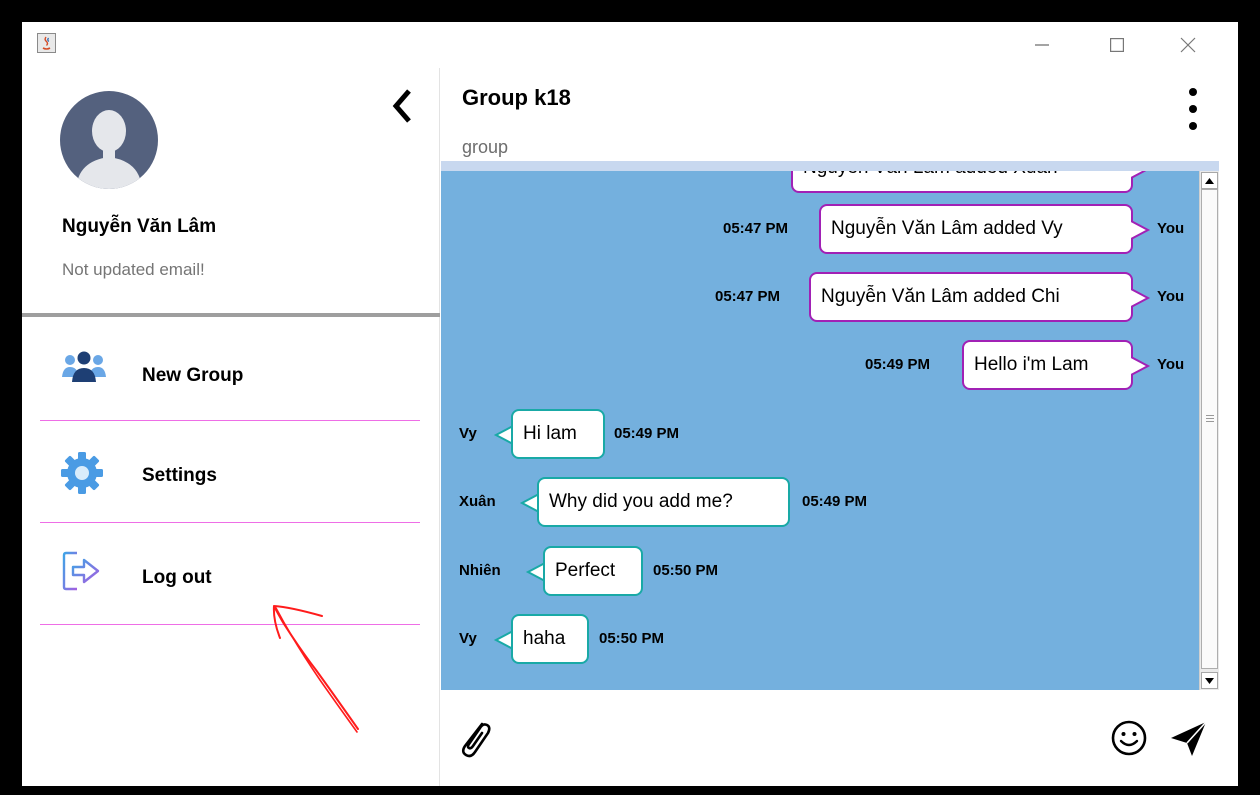 Image resolution: width=1260 pixels, height=795 pixels. I want to click on message-text: Nguyễn Văn Lâm added Chi, so click(940, 296).